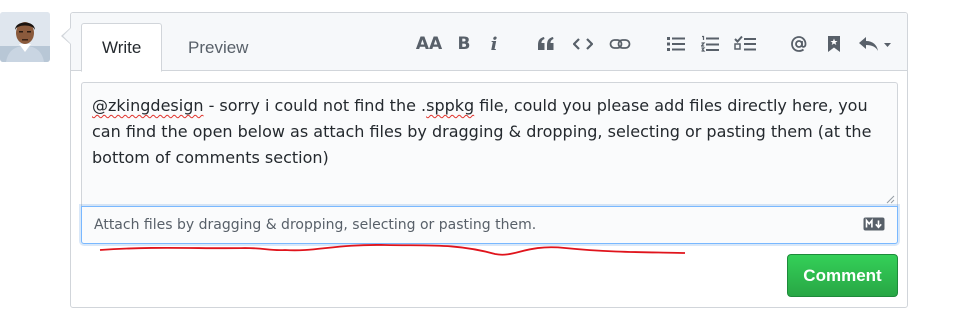 The width and height of the screenshot is (957, 319). I want to click on bookmark-icon, so click(834, 44).